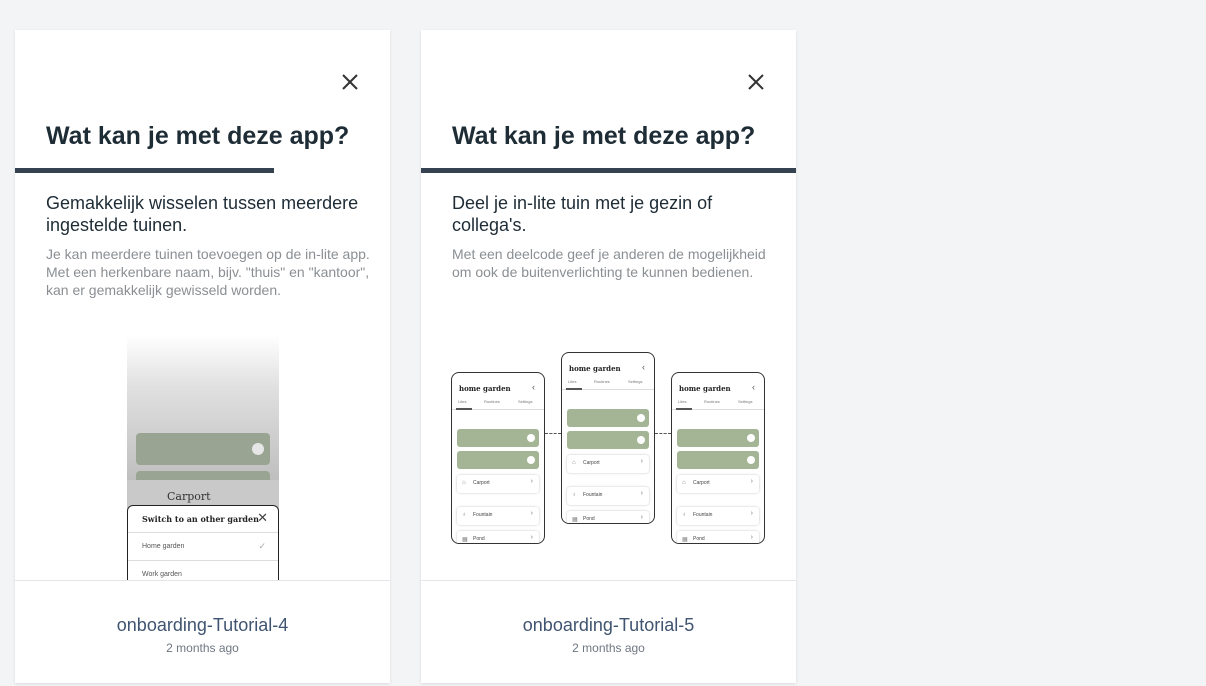 This screenshot has width=1206, height=686. I want to click on carport-label: Carport, so click(189, 496).